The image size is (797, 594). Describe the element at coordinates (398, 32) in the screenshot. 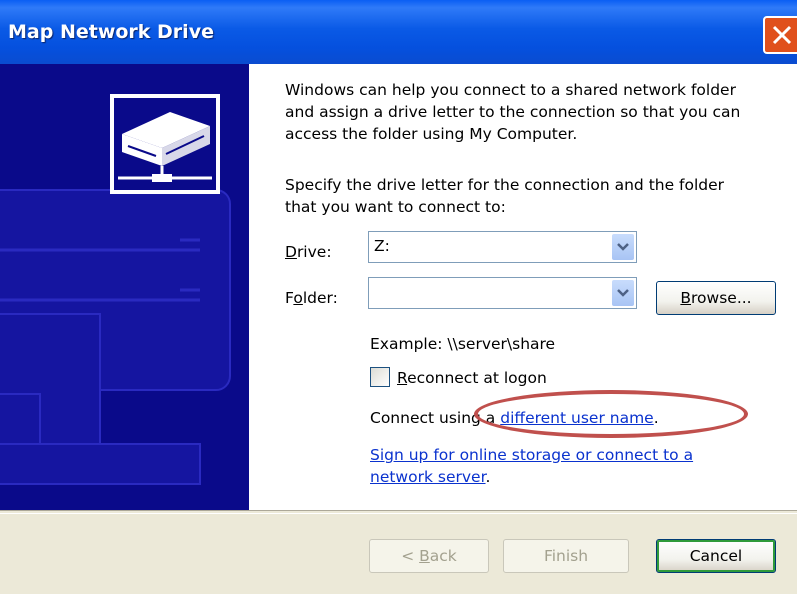

I see `title-bar: Map Network Drive` at that location.